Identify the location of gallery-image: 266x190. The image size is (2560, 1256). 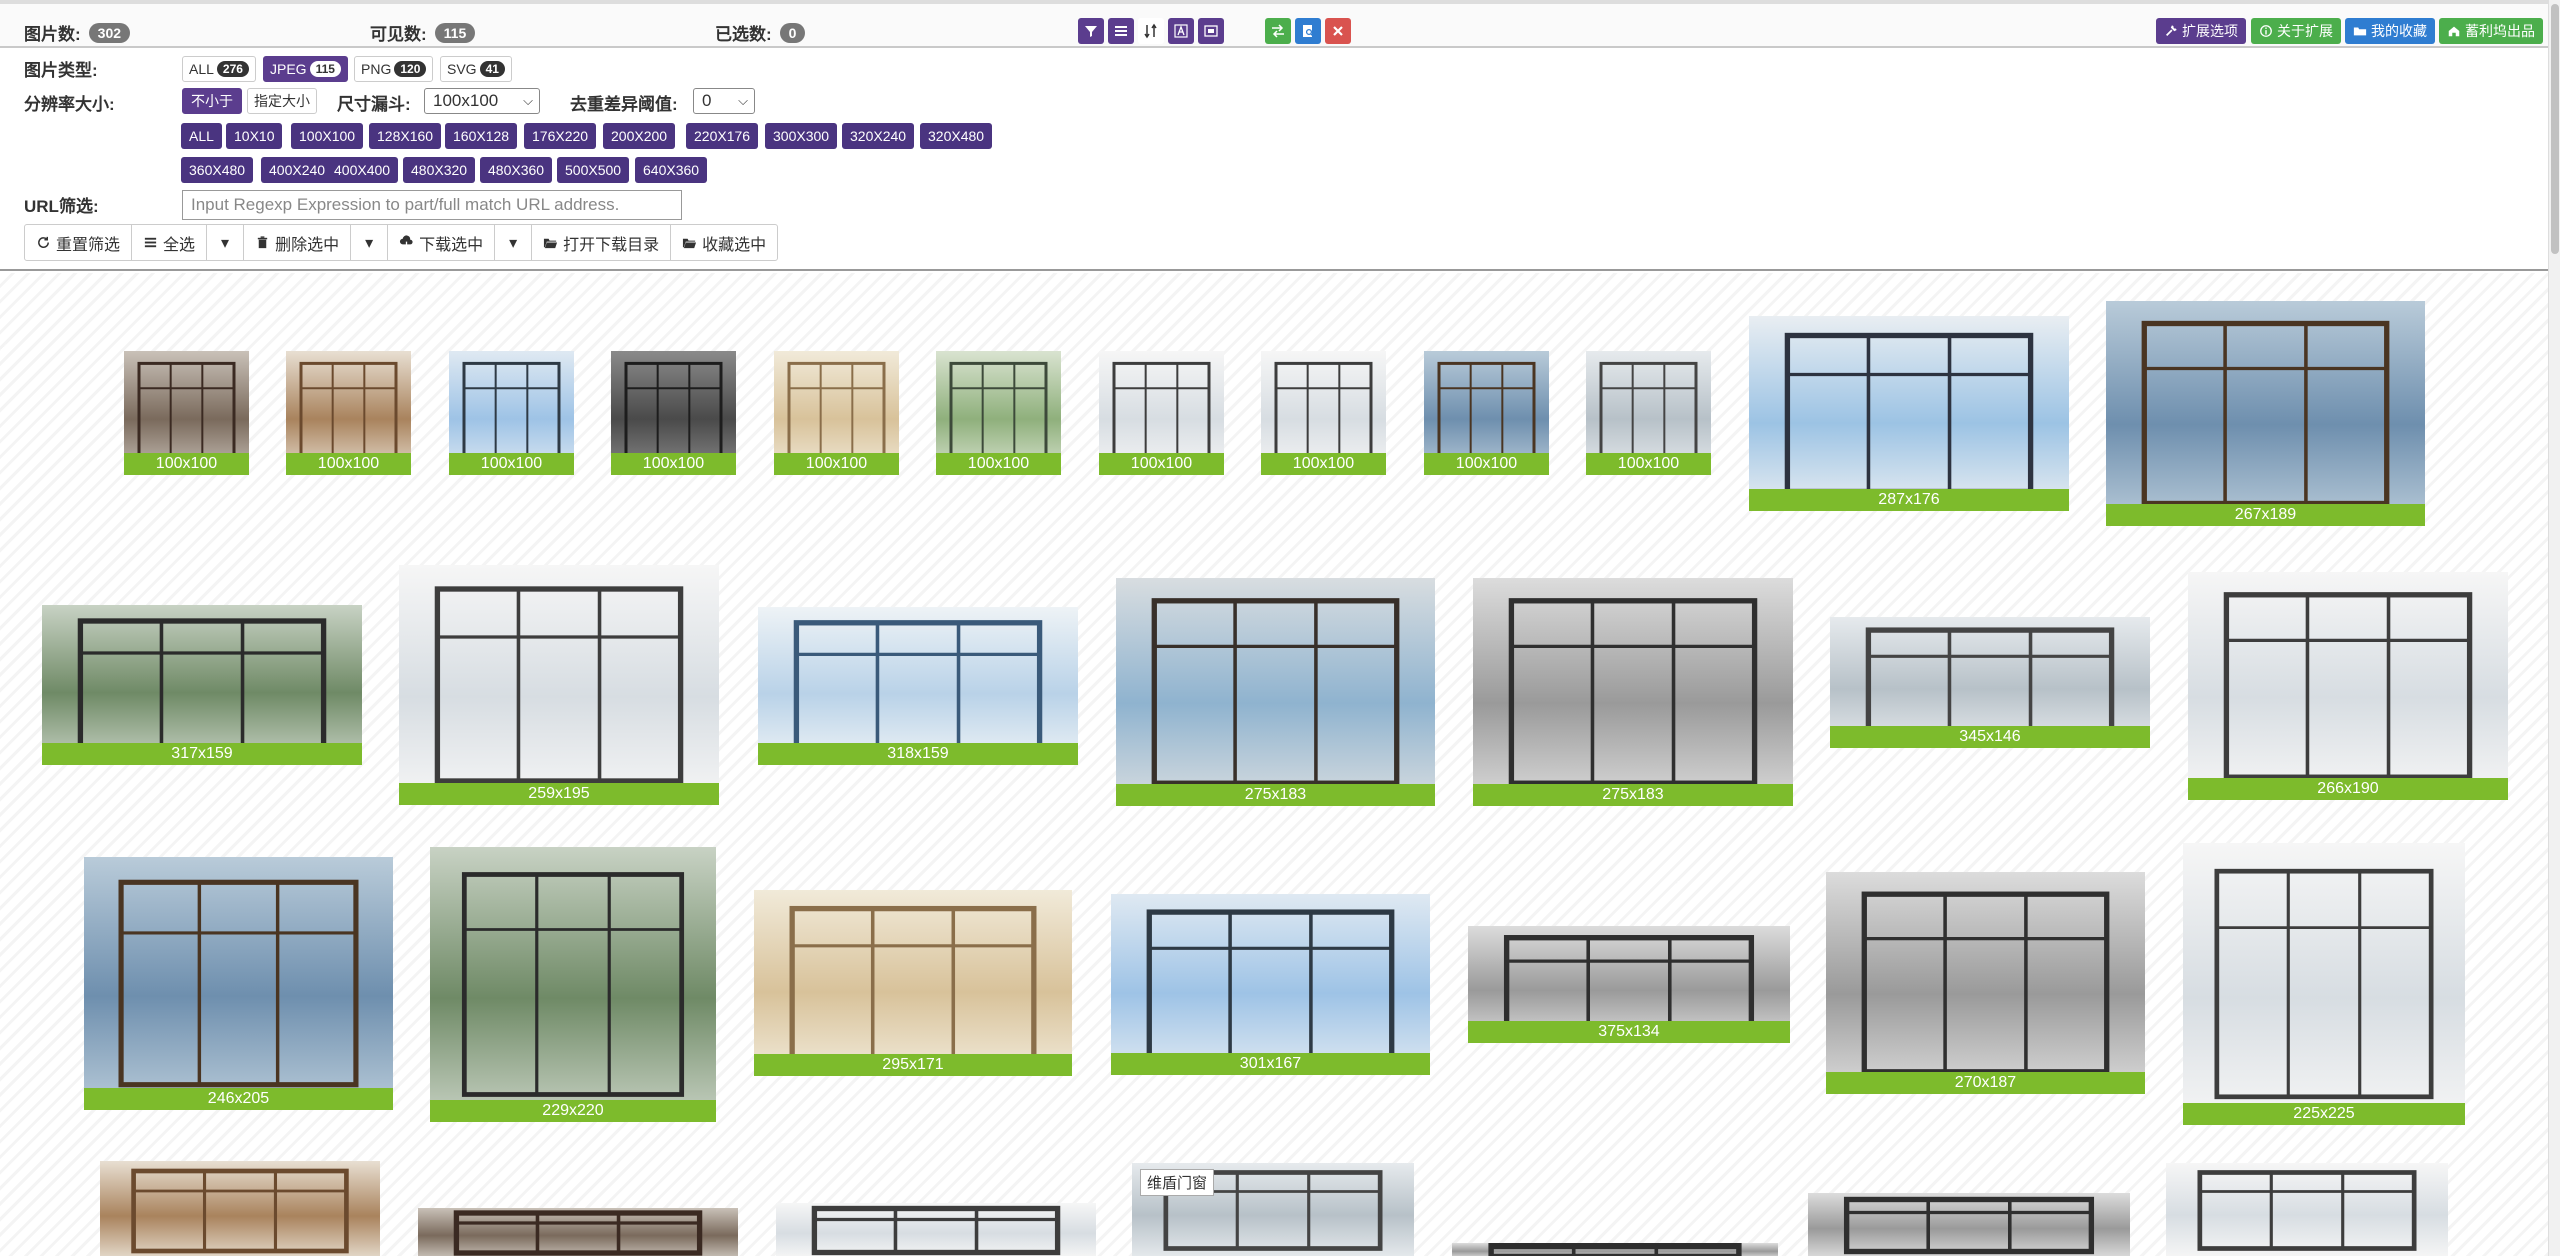
(2348, 686).